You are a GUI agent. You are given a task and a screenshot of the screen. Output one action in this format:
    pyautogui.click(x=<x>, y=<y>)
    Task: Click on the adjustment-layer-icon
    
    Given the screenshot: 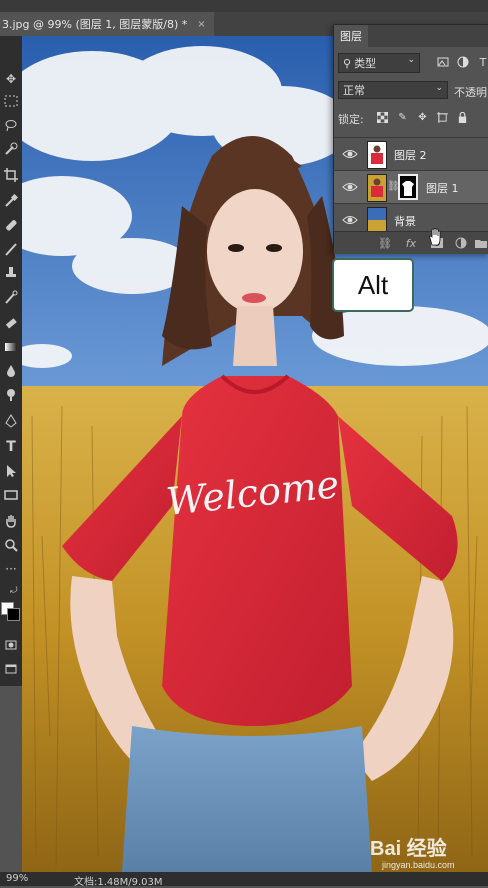 What is the action you would take?
    pyautogui.click(x=461, y=243)
    